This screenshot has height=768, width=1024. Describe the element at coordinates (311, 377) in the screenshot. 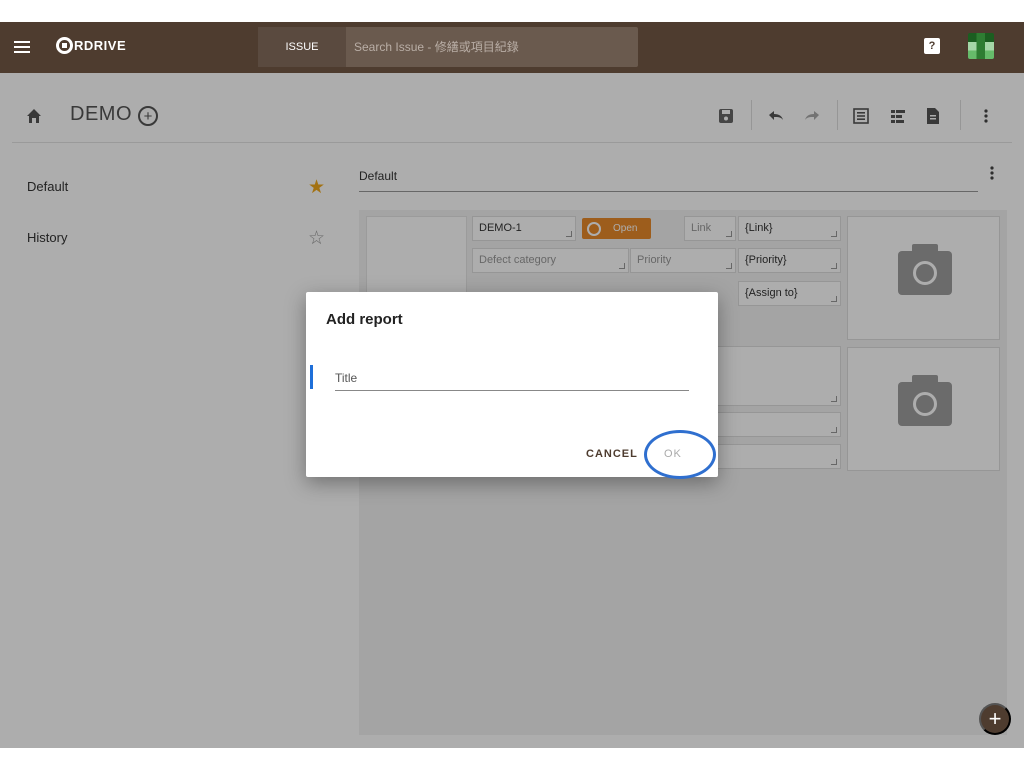

I see `focus-indicator` at that location.